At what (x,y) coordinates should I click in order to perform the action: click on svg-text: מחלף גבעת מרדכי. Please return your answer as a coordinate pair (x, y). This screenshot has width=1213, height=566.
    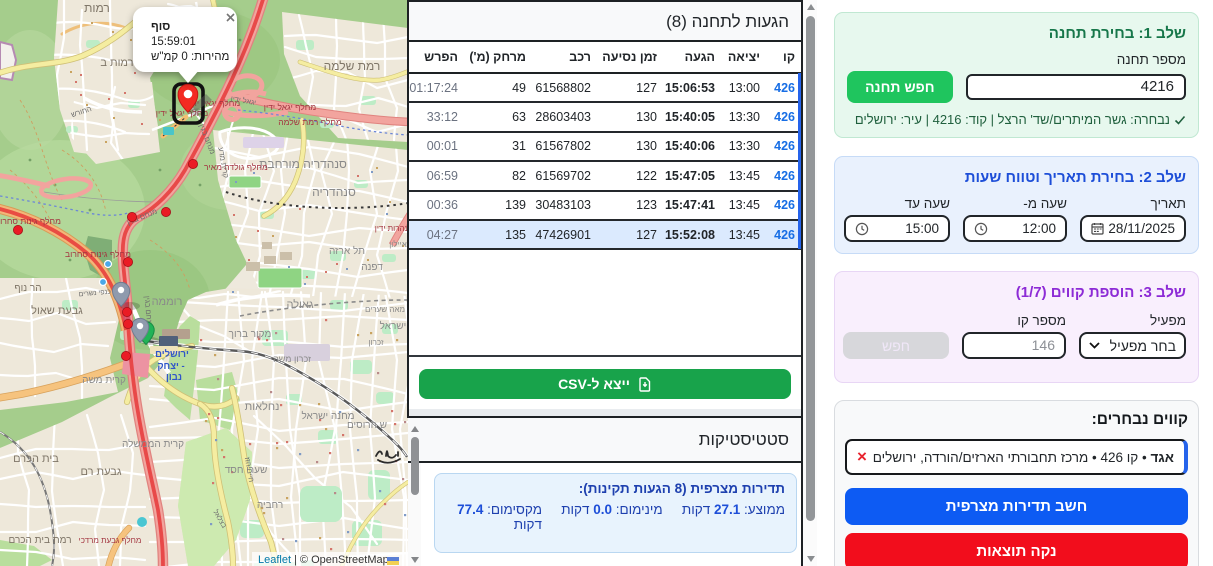
    Looking at the image, I should click on (110, 540).